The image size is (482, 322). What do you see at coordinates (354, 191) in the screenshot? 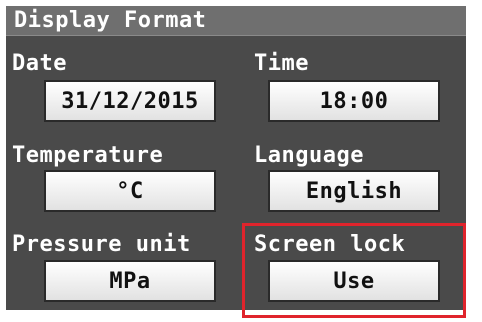
I see `language-button: English` at bounding box center [354, 191].